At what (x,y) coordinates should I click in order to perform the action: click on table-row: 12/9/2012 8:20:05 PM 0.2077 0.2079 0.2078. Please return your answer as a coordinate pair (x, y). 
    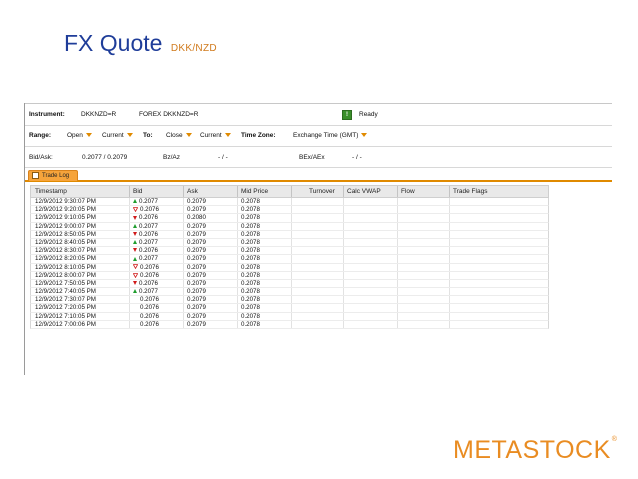
    Looking at the image, I should click on (289, 259).